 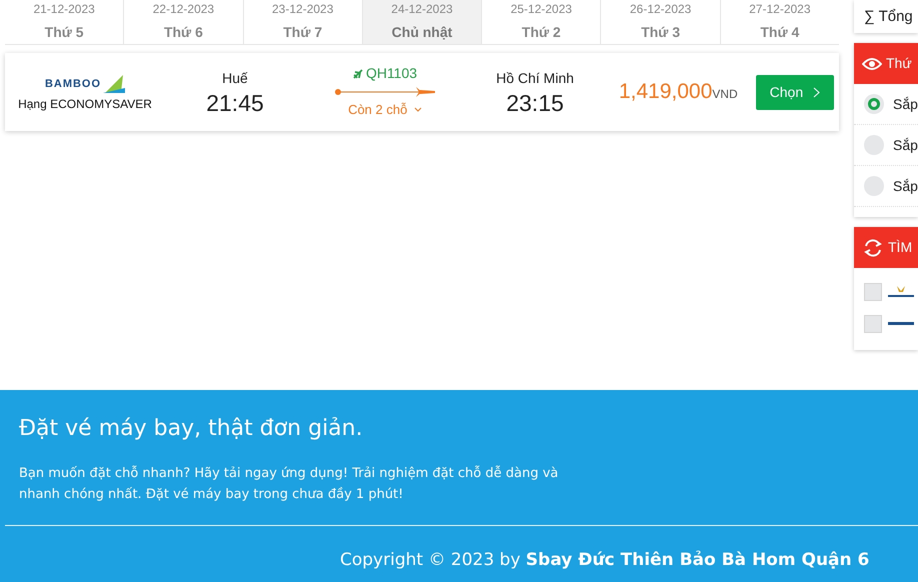 I want to click on departure-time: 21:45, so click(x=235, y=102).